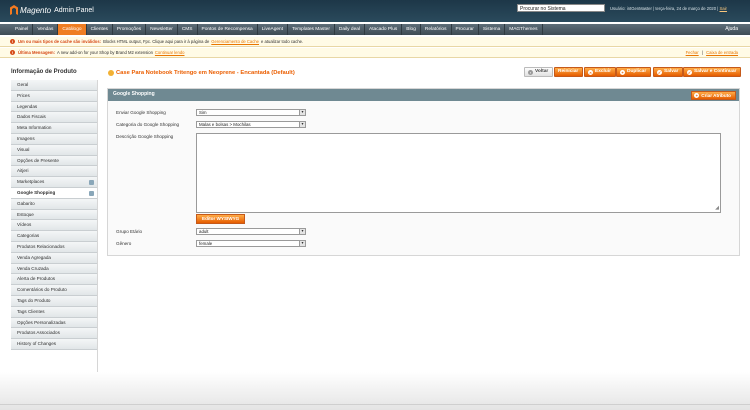 This screenshot has height=410, width=750. Describe the element at coordinates (100, 29) in the screenshot. I see `nav-item: Clientes` at that location.